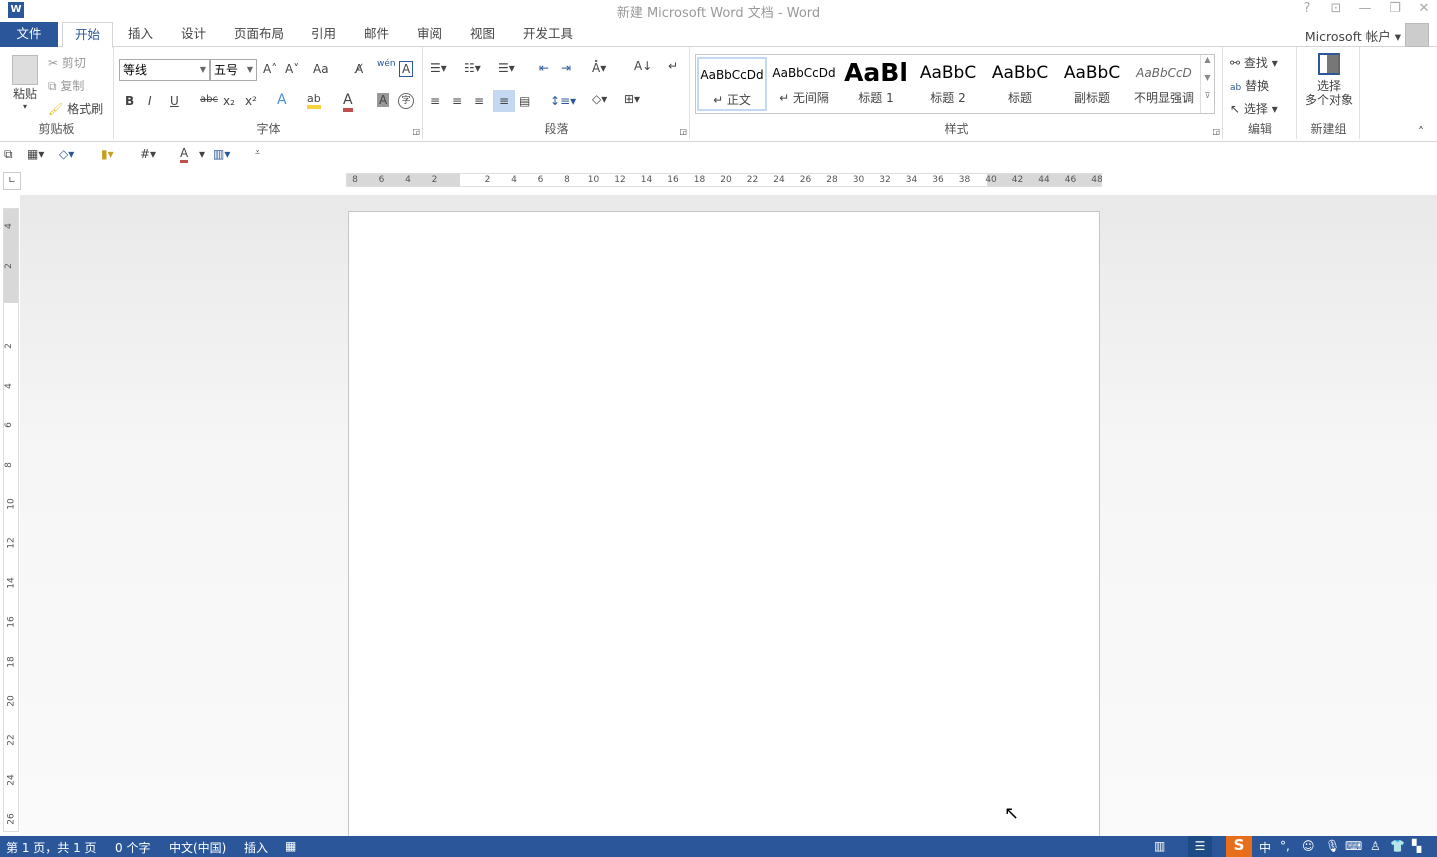 The width and height of the screenshot is (1437, 857). Describe the element at coordinates (599, 99) in the screenshot. I see `shading-icon: ◇▾` at that location.